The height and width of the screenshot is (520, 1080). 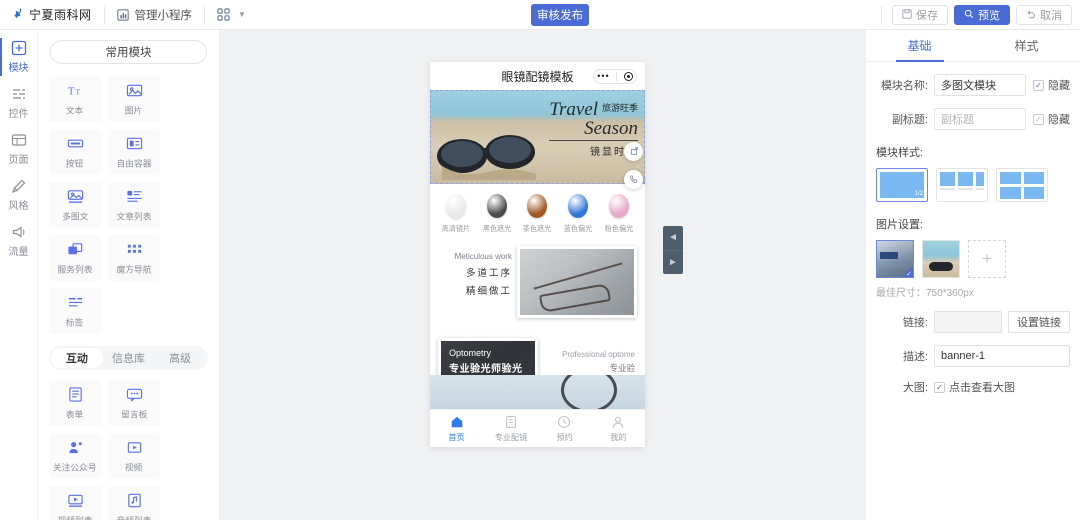 I want to click on svg-text: T, so click(x=77, y=91).